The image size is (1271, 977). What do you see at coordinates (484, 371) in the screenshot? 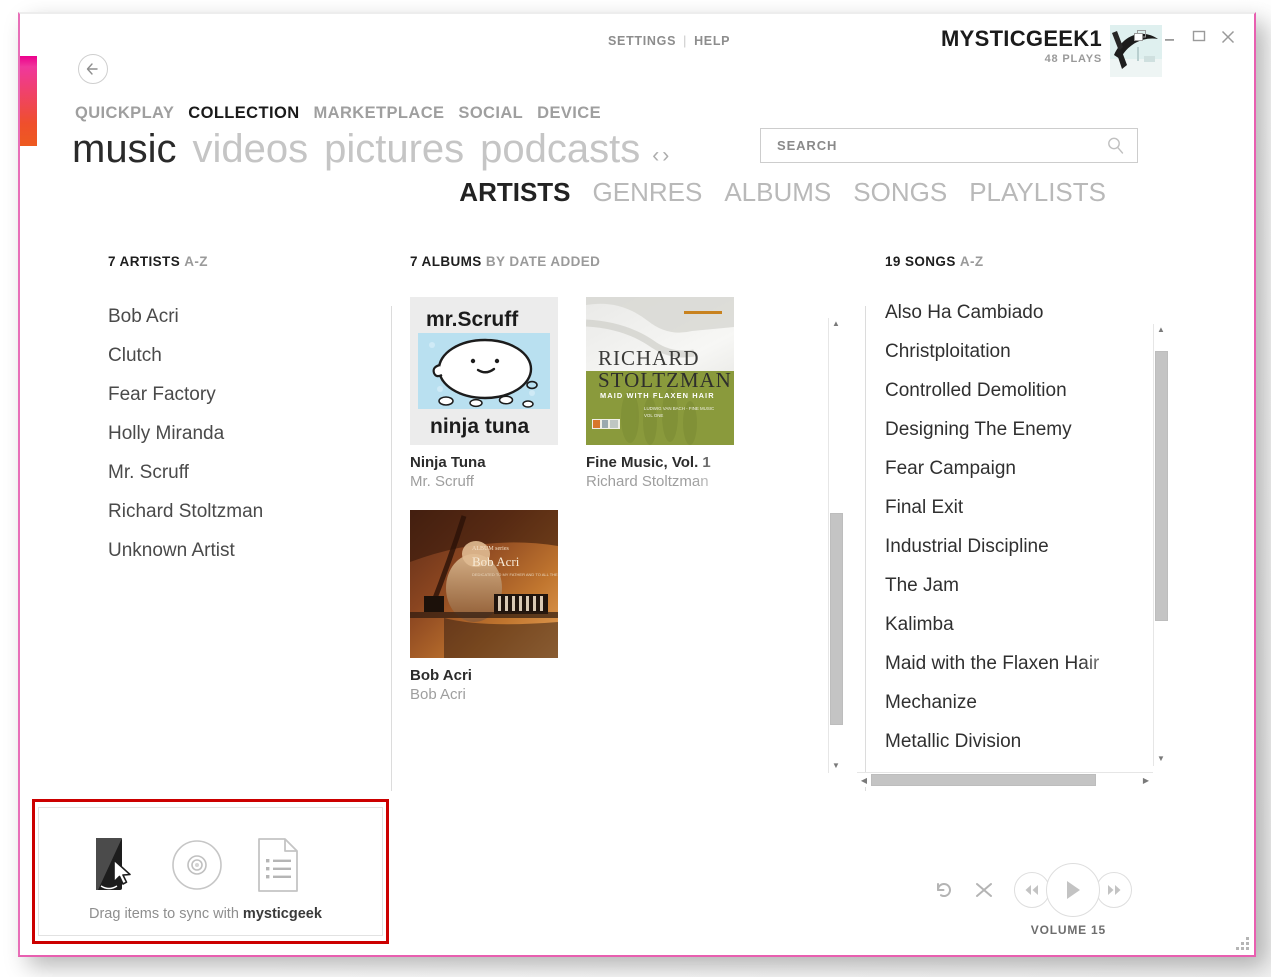
I see `mr-scruff-ninja-tuna-cover: mr.Scruff ninja tuna` at bounding box center [484, 371].